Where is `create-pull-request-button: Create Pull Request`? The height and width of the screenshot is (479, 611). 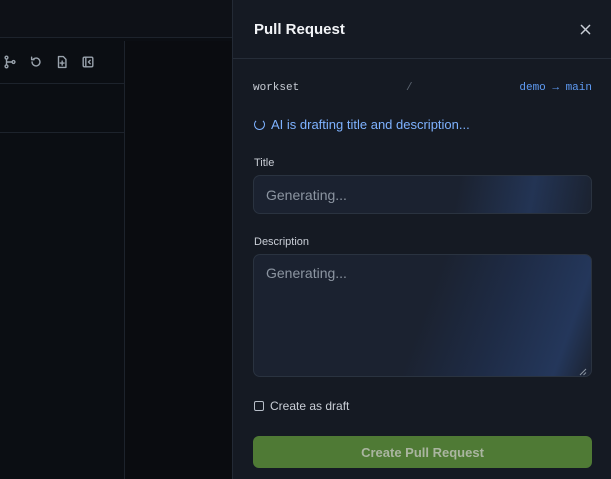 create-pull-request-button: Create Pull Request is located at coordinates (422, 452).